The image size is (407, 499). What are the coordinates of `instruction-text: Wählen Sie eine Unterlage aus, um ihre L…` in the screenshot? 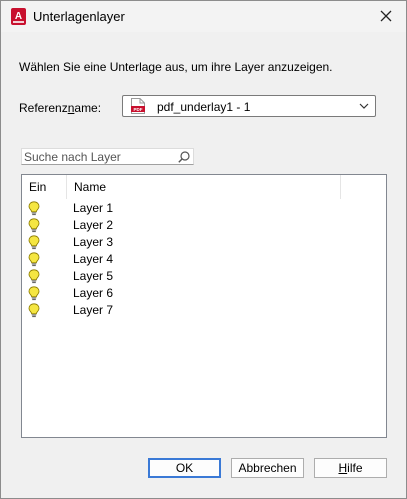 It's located at (176, 67).